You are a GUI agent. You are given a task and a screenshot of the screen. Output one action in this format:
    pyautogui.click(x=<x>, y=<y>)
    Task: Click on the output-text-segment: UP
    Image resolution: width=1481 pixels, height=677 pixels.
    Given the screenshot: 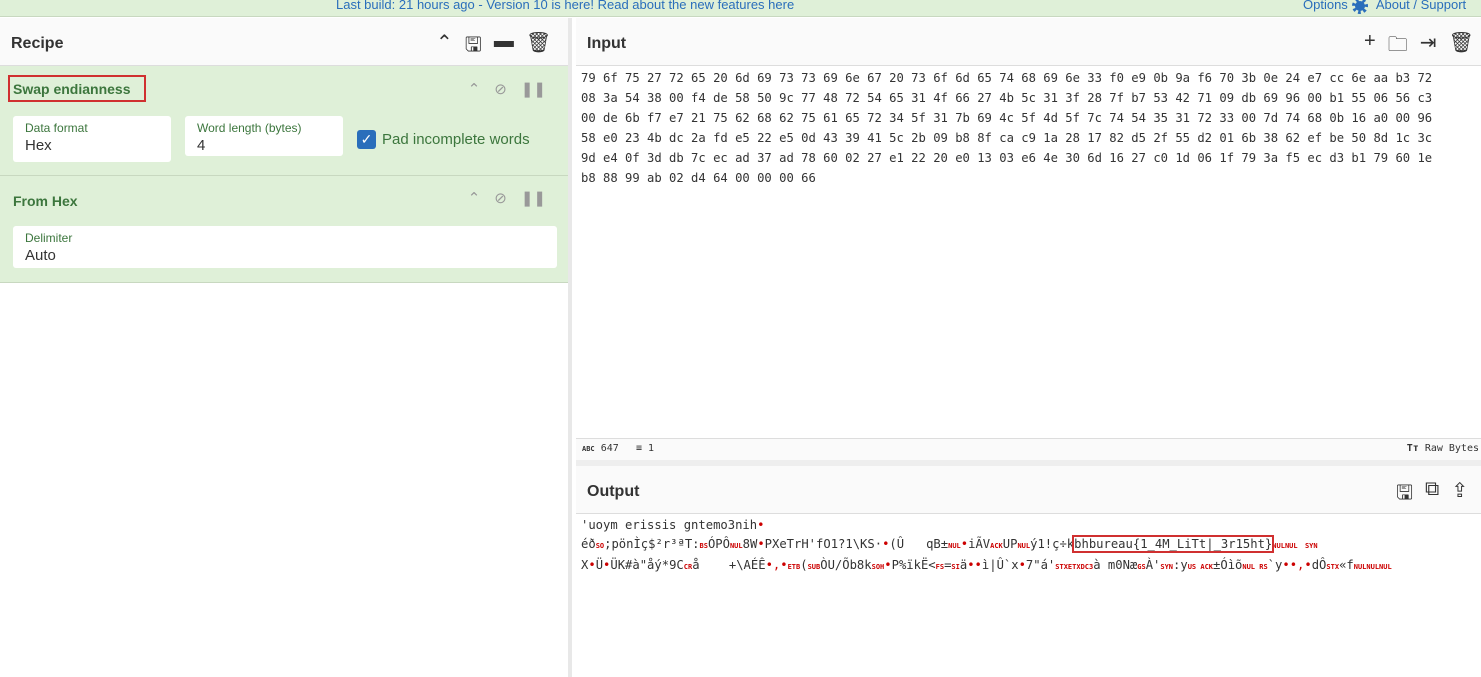 What is the action you would take?
    pyautogui.click(x=1010, y=544)
    